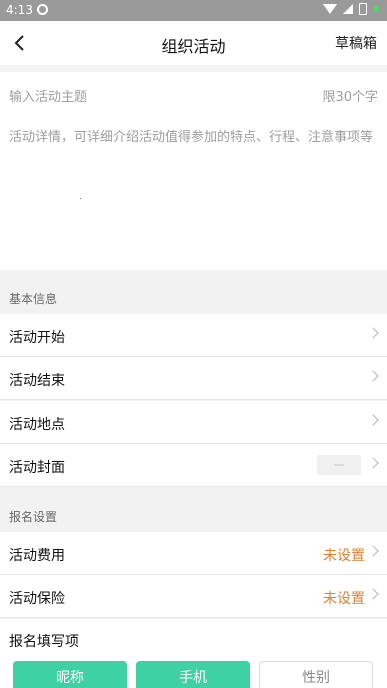 This screenshot has height=688, width=387. Describe the element at coordinates (348, 9) in the screenshot. I see `signal-icon` at that location.